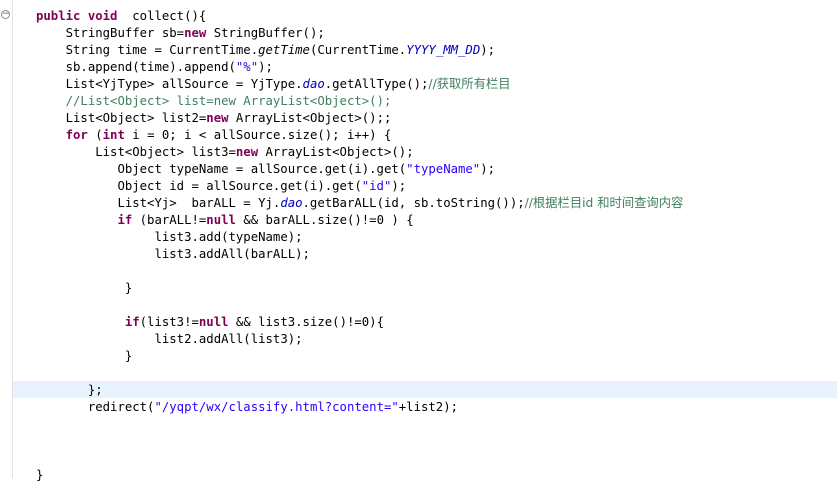 The image size is (837, 484). I want to click on current-line-highlight, so click(425, 389).